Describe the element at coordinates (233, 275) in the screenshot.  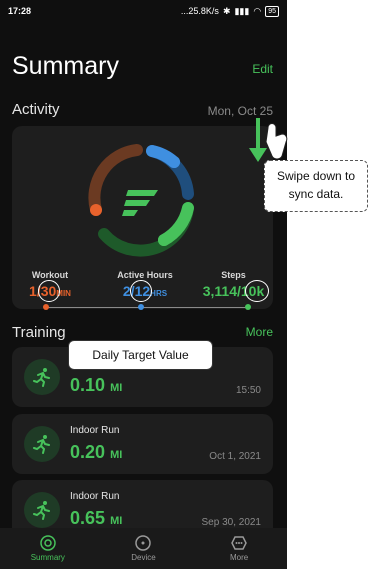
I see `metric-steps-label: Steps` at that location.